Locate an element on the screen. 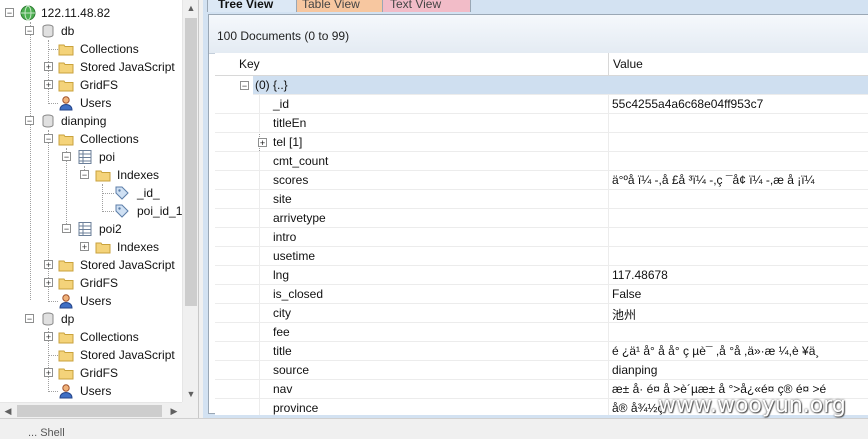  table-row: − (0) {..} is located at coordinates (541, 85).